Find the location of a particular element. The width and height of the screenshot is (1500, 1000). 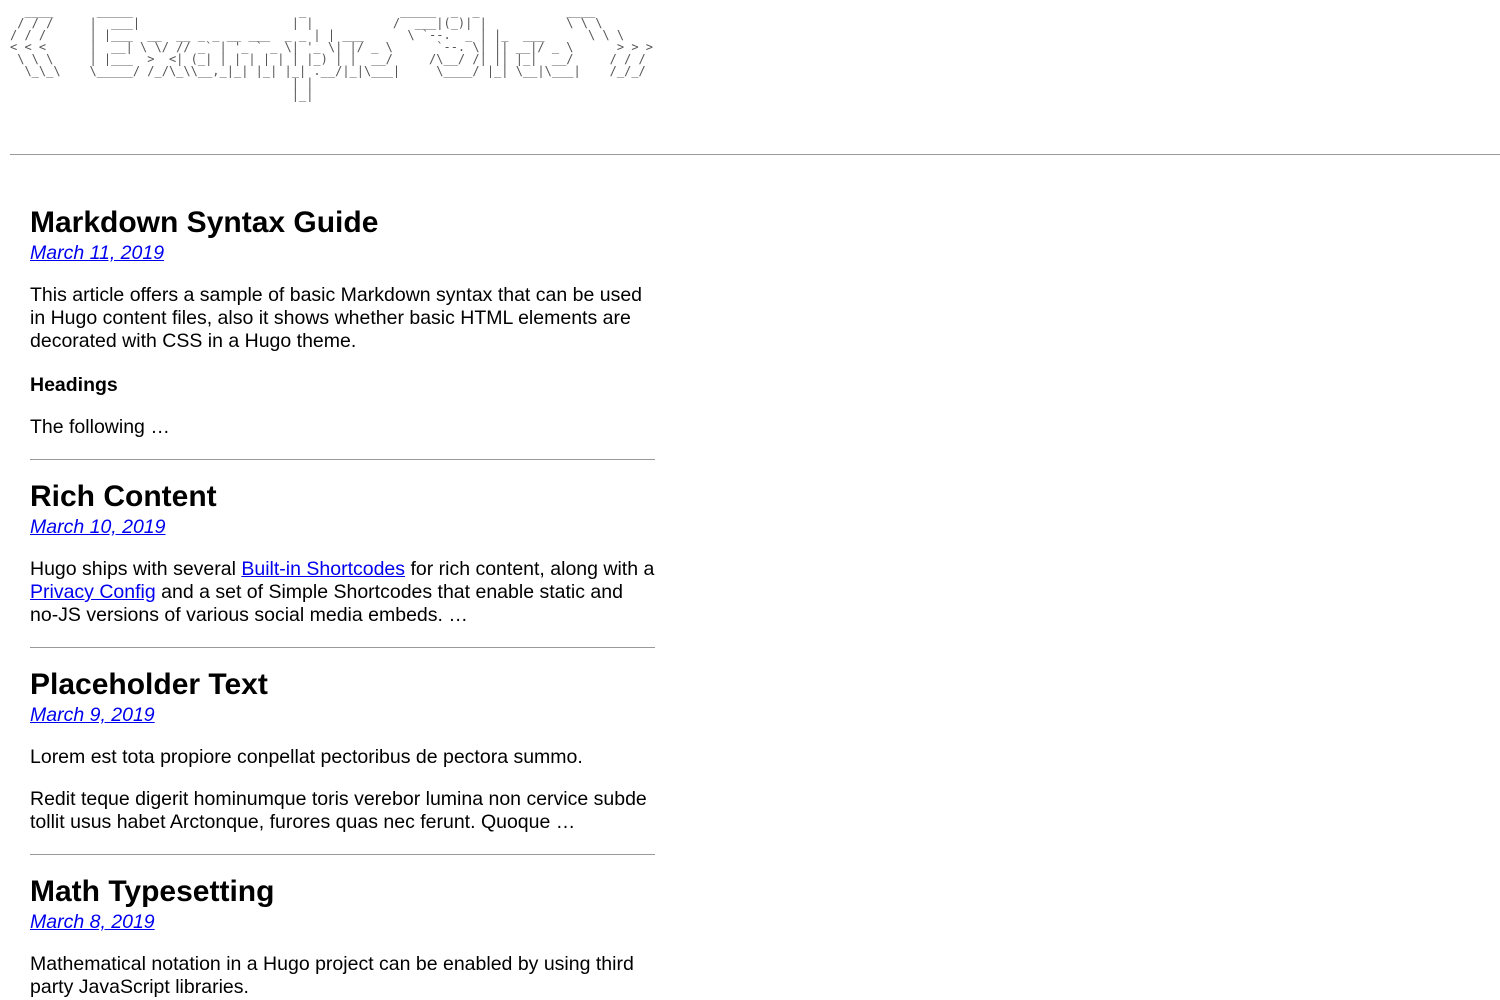

post-date-link: March 10, 2019 is located at coordinates (98, 527).